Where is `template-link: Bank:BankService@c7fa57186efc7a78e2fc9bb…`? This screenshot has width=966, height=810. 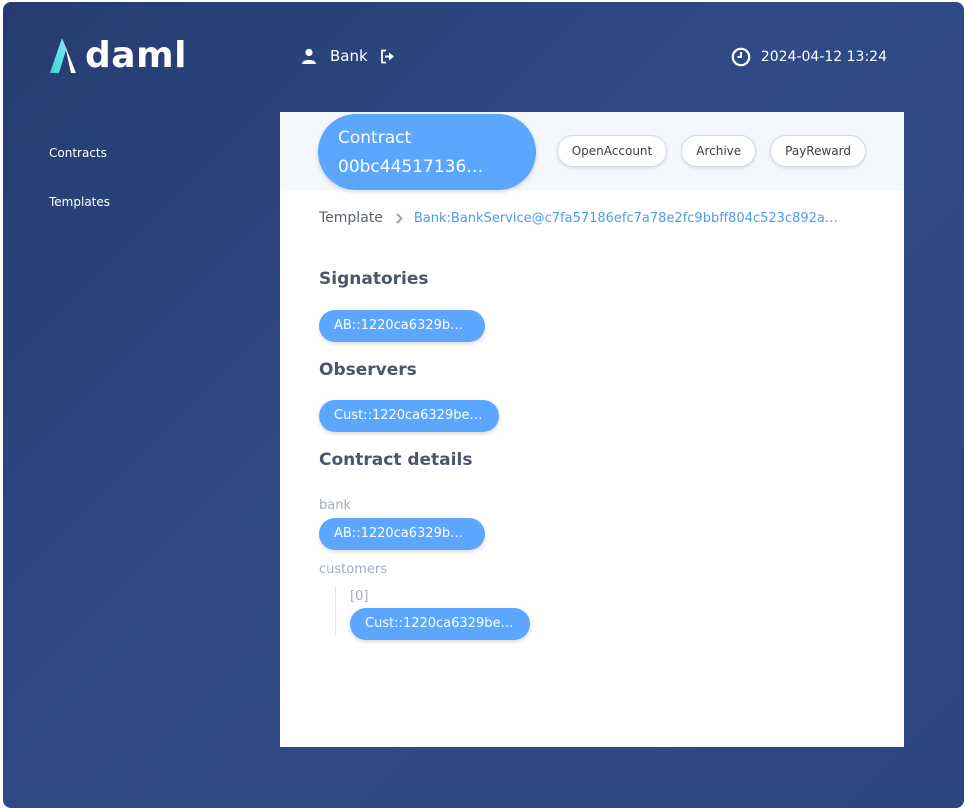 template-link: Bank:BankService@c7fa57186efc7a78e2fc9bb… is located at coordinates (626, 218).